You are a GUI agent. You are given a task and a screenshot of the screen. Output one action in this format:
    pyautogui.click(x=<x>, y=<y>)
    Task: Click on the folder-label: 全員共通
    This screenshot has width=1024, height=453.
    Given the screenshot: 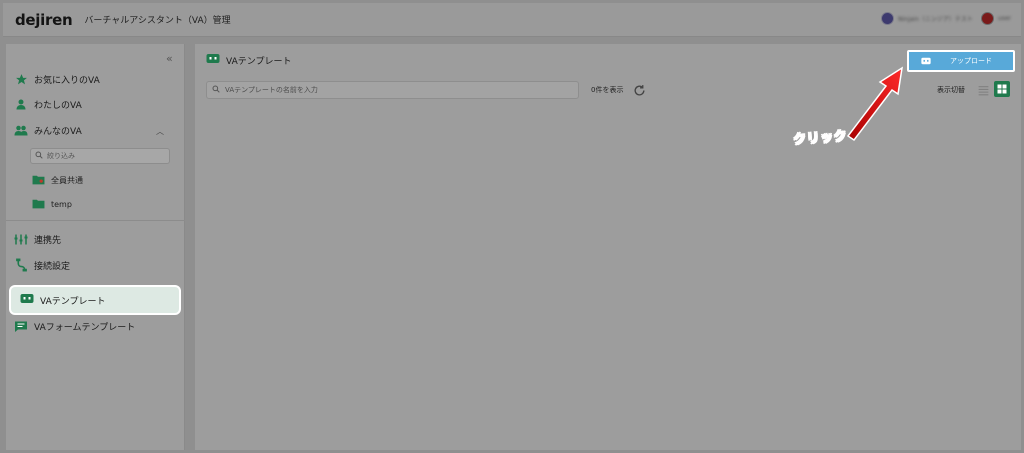 What is the action you would take?
    pyautogui.click(x=67, y=180)
    